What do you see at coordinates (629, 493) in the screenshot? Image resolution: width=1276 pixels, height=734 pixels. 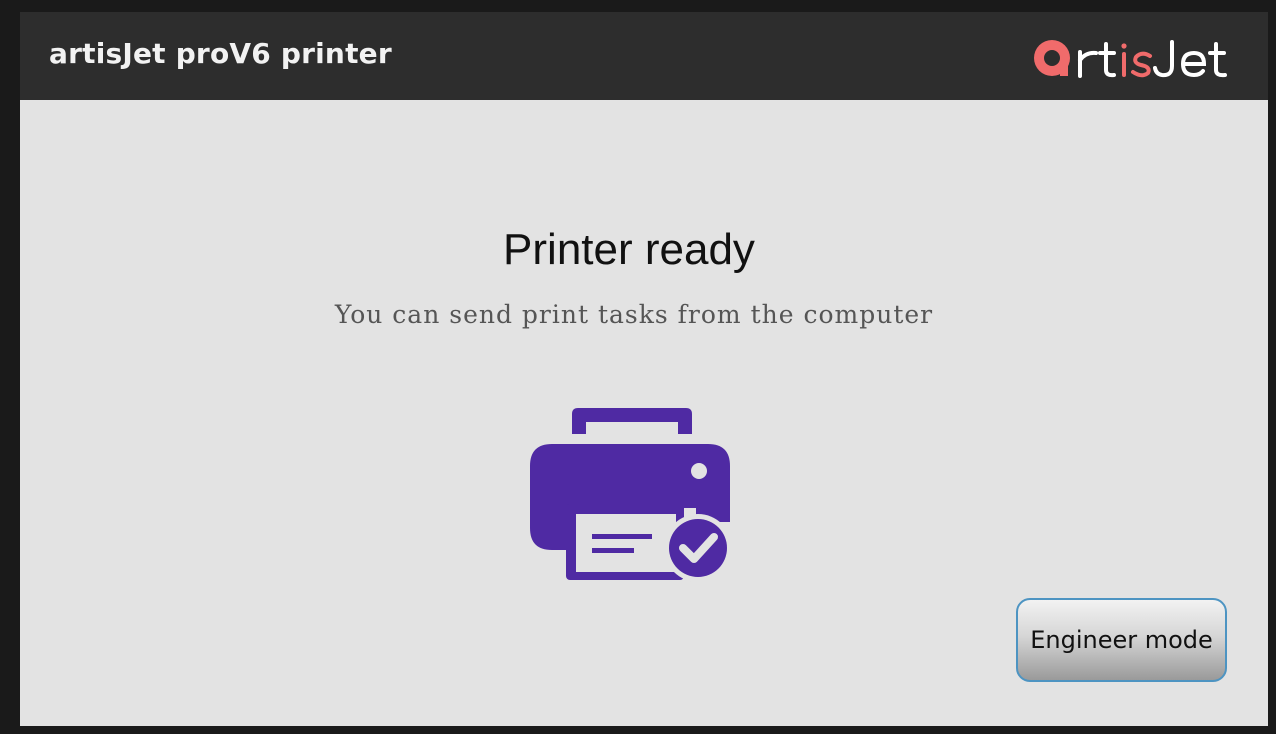 I see `printer-check-icon` at bounding box center [629, 493].